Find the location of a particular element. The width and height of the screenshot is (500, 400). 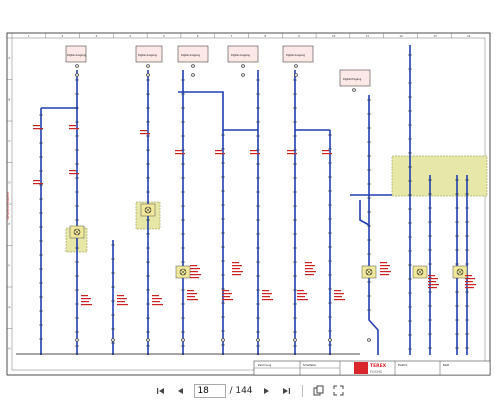

column-number: 11 is located at coordinates (368, 36).